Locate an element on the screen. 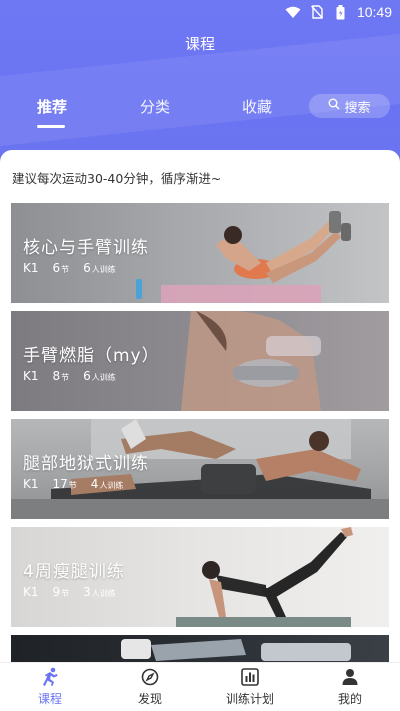 The image size is (400, 711). page-title: 课程 is located at coordinates (199, 44).